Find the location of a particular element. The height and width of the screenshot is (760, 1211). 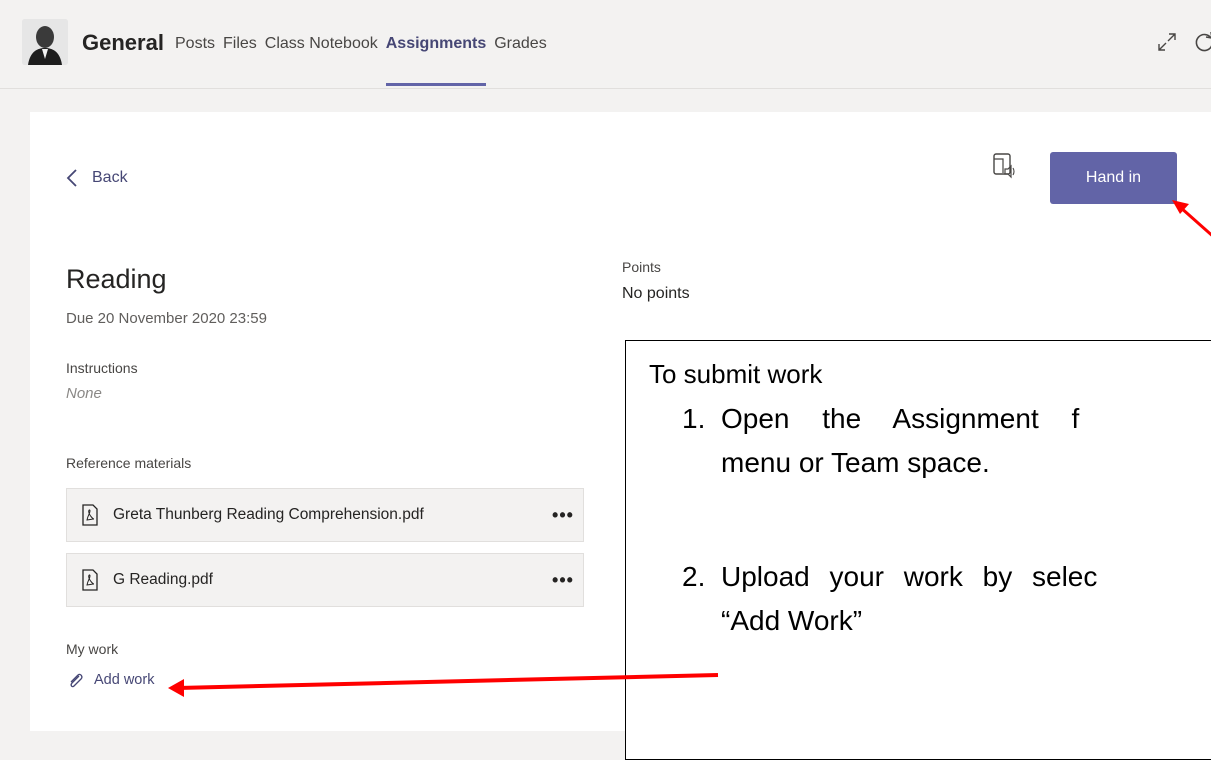

hand-in-button: Hand in is located at coordinates (1113, 178).